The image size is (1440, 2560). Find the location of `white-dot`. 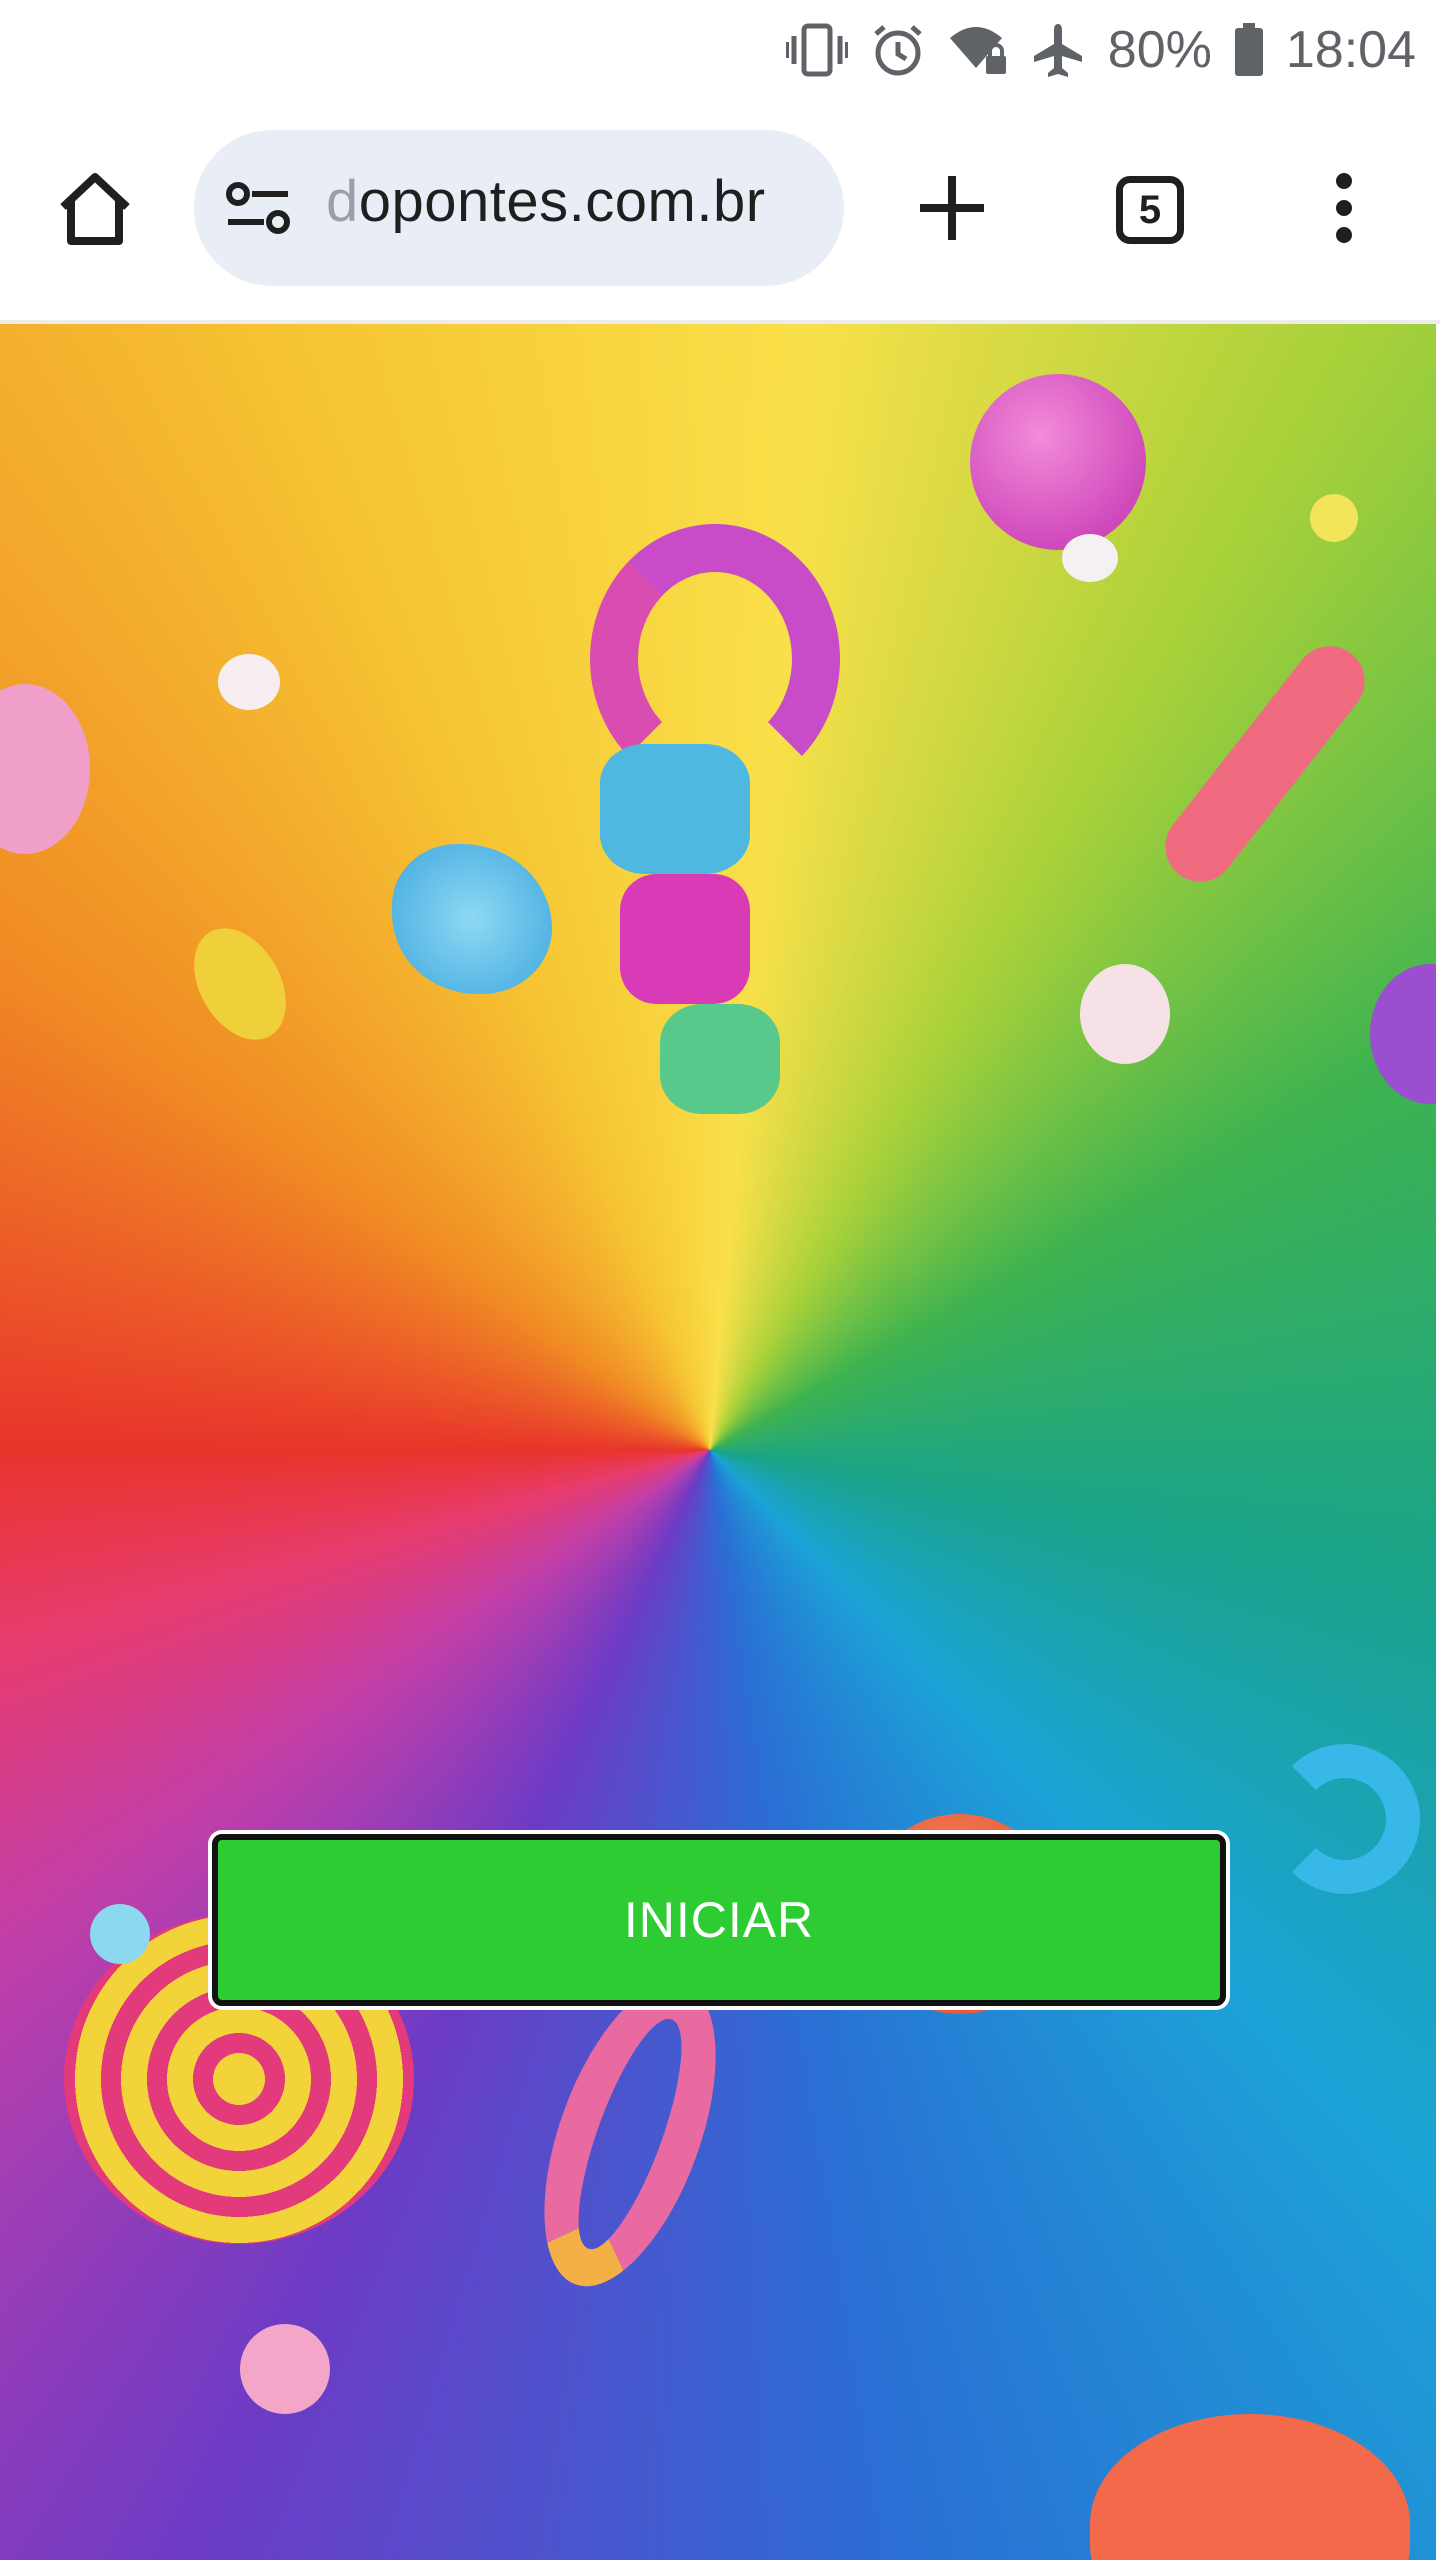

white-dot is located at coordinates (1090, 558).